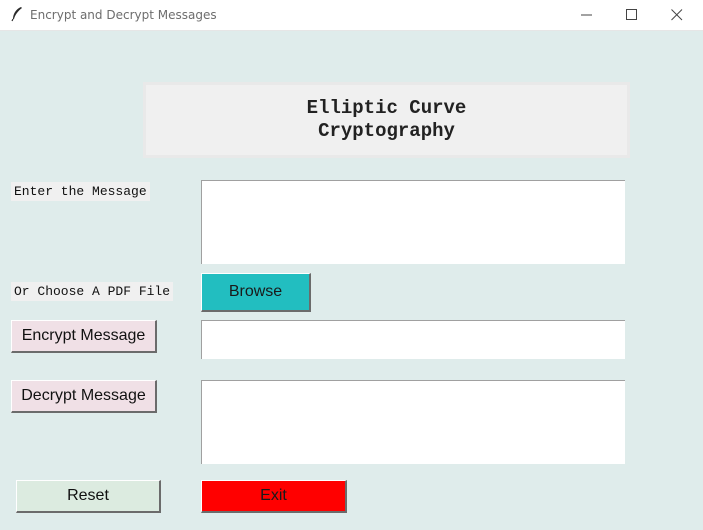  I want to click on decrypted-output, so click(413, 422).